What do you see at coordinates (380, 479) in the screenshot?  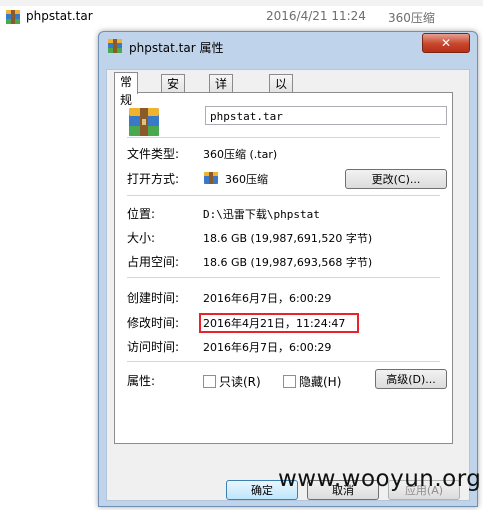 I see `watermark-text: www.wooyun.org` at bounding box center [380, 479].